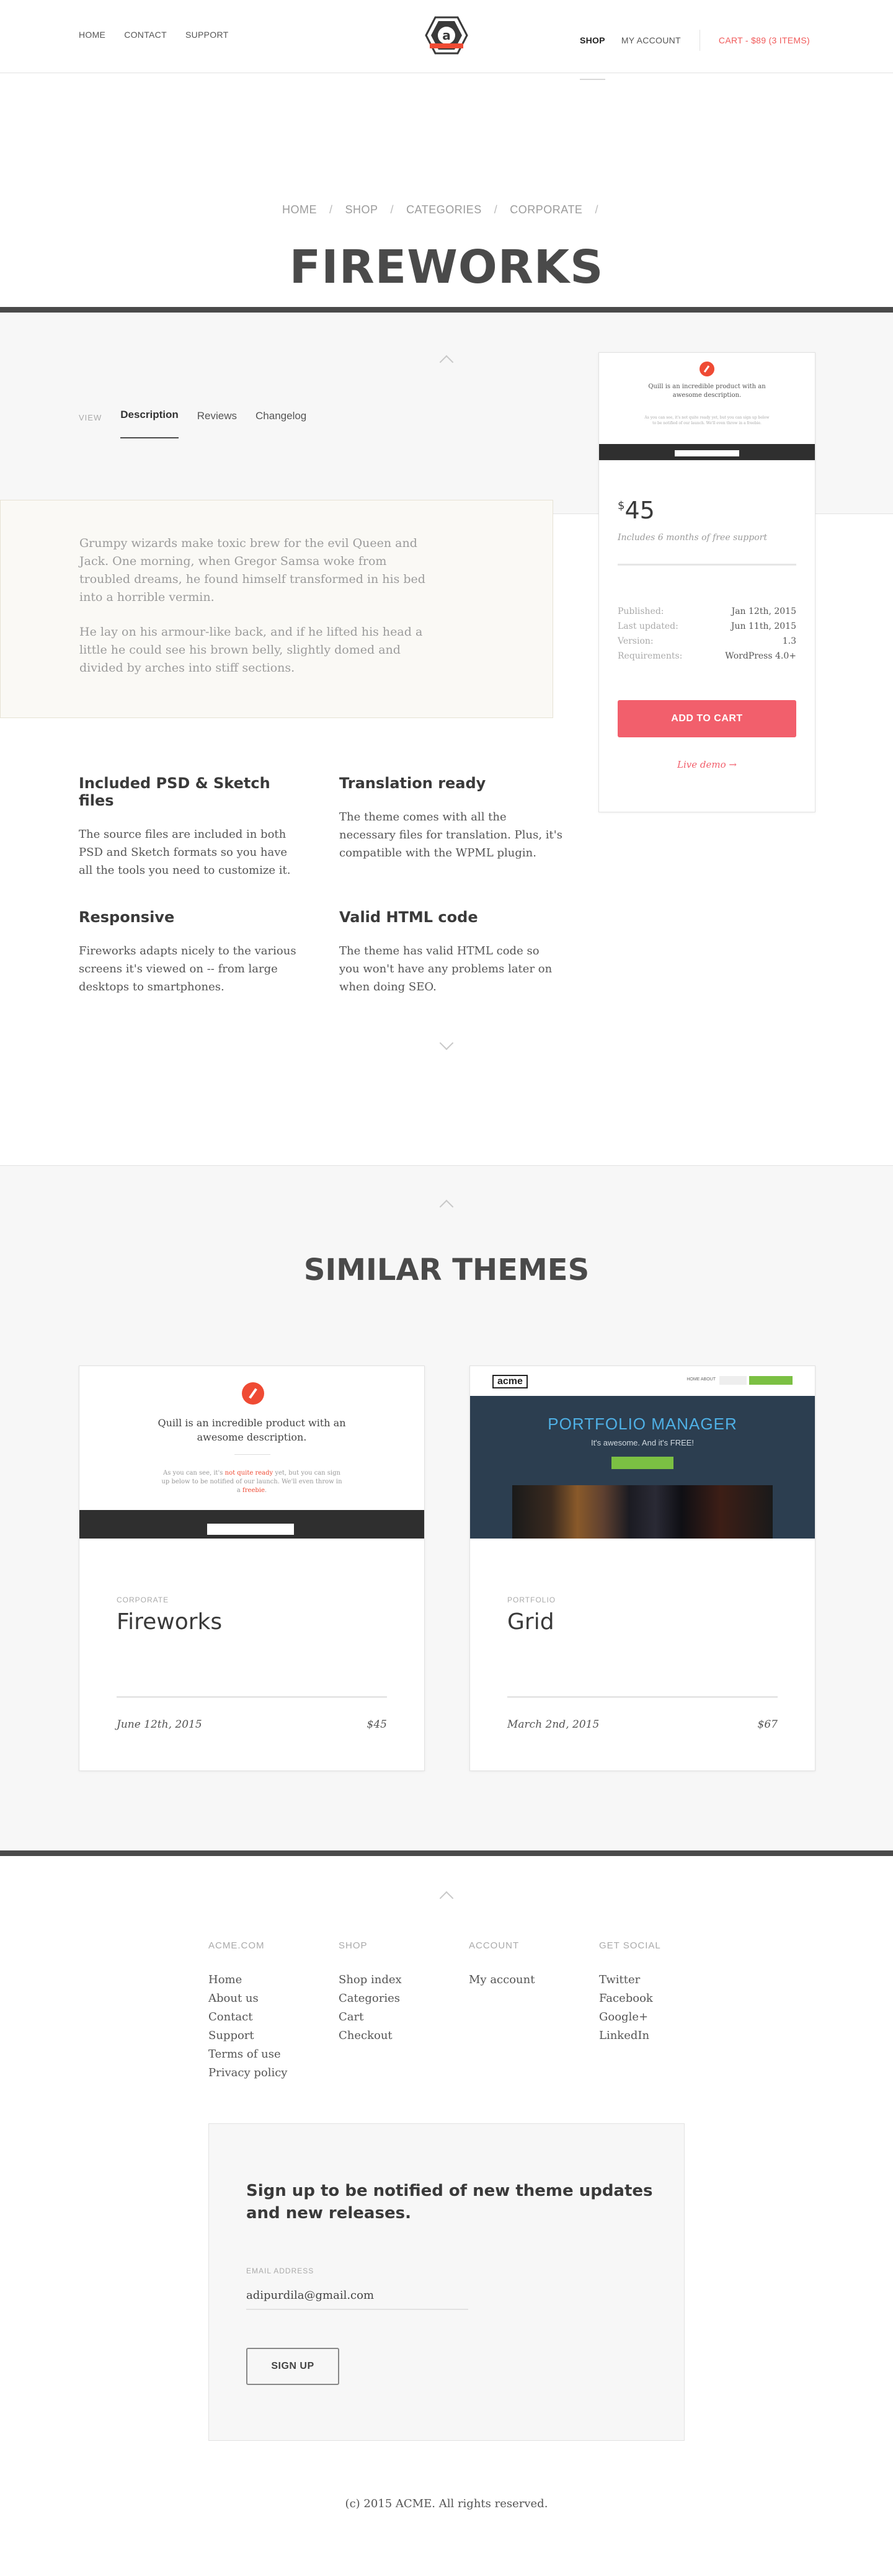  Describe the element at coordinates (446, 1043) in the screenshot. I see `chevron-down-icon` at that location.